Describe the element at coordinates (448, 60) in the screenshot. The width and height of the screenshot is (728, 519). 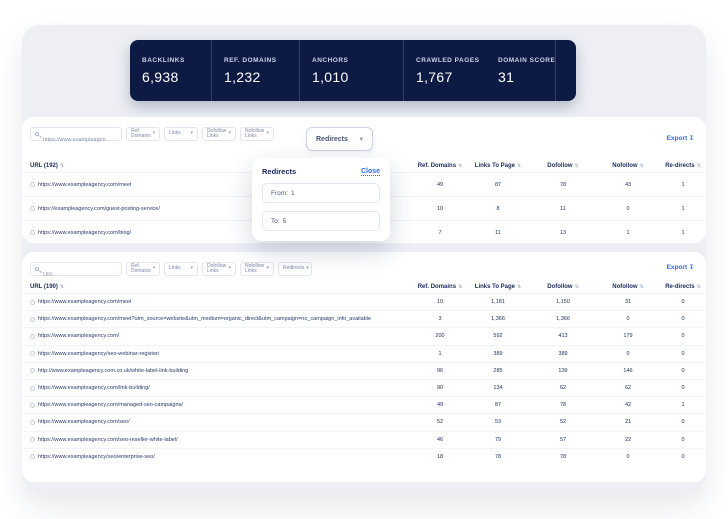
I see `stat-label: CRAWLED PAGES` at that location.